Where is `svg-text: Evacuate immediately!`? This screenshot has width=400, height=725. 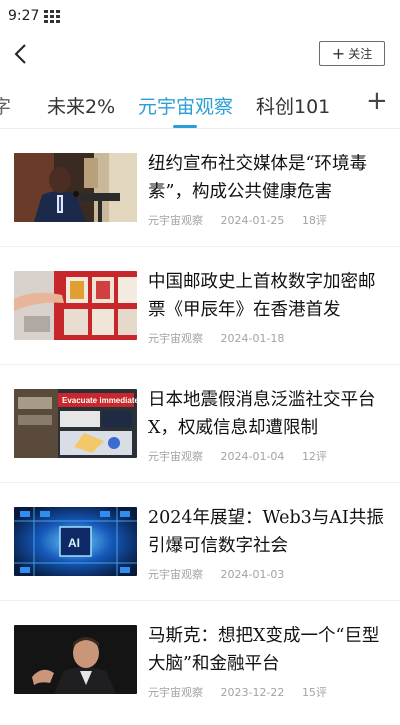 svg-text: Evacuate immediately! is located at coordinates (99, 400).